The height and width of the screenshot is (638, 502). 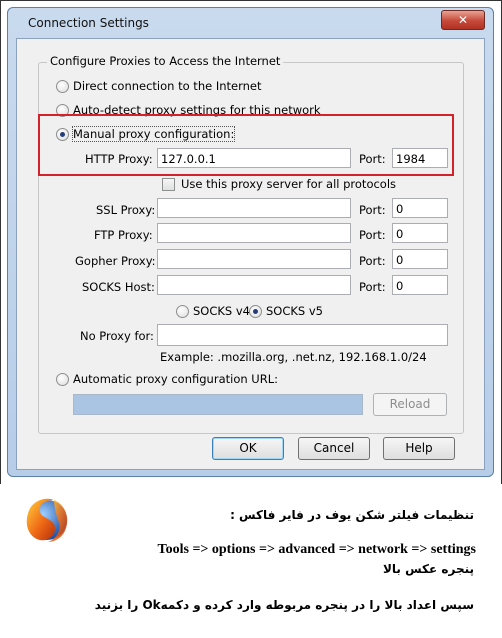 I want to click on ftp-port-label: Port:, so click(x=372, y=235).